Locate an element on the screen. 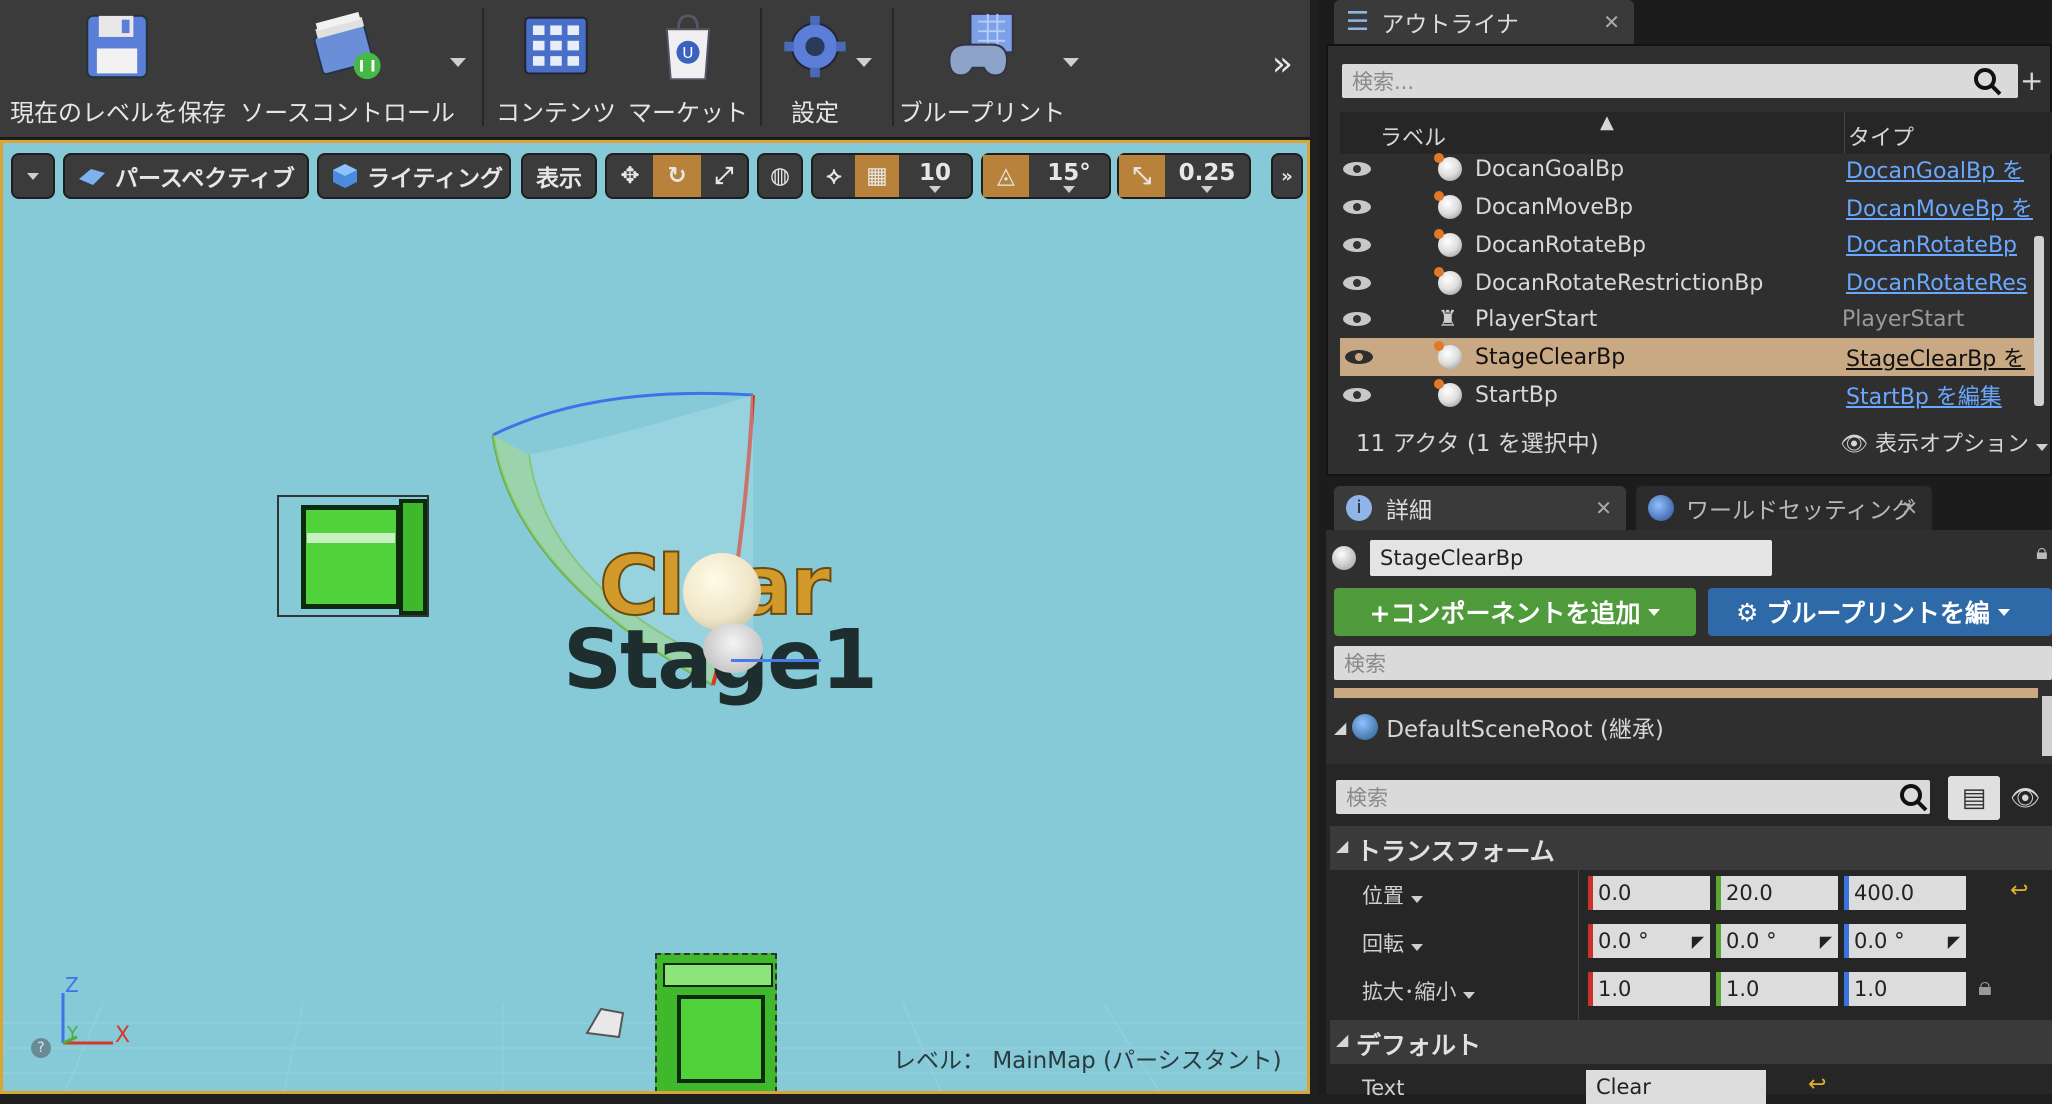  rotation-label: 回転 is located at coordinates (1392, 943).